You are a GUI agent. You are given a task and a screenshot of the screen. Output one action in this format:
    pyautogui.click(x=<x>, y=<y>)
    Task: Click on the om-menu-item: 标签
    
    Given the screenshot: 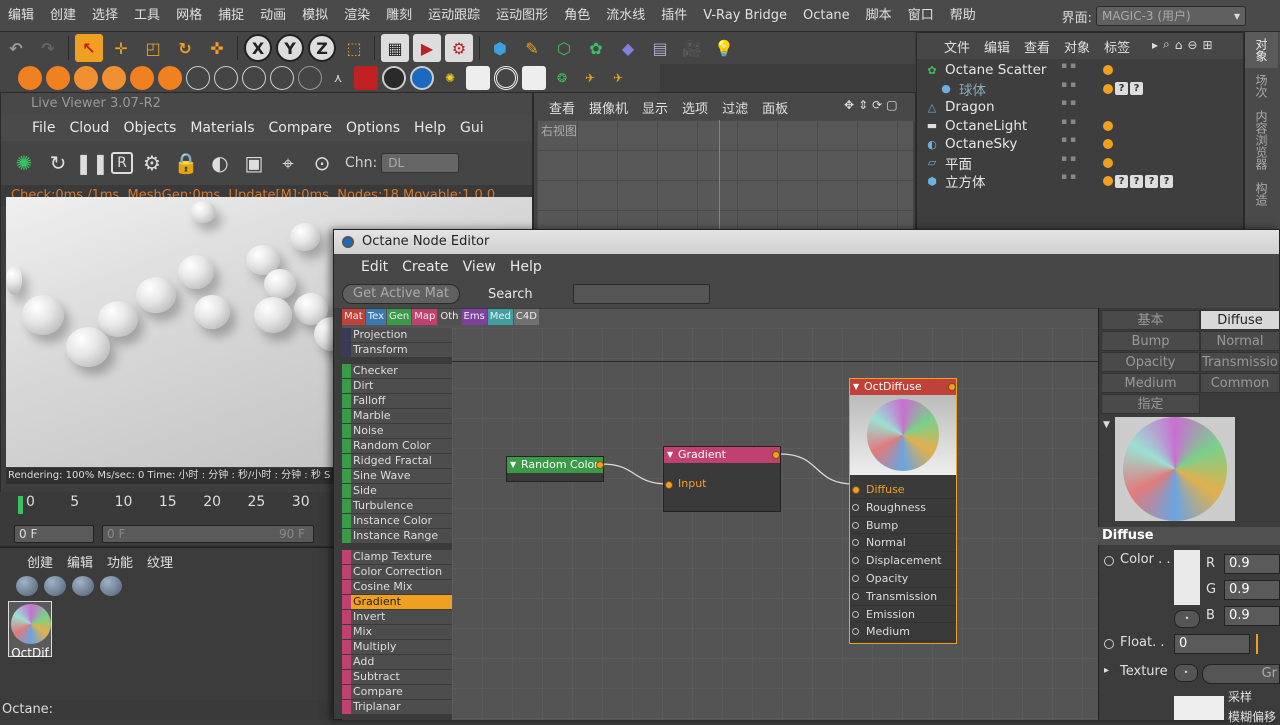 What is the action you would take?
    pyautogui.click(x=1117, y=46)
    